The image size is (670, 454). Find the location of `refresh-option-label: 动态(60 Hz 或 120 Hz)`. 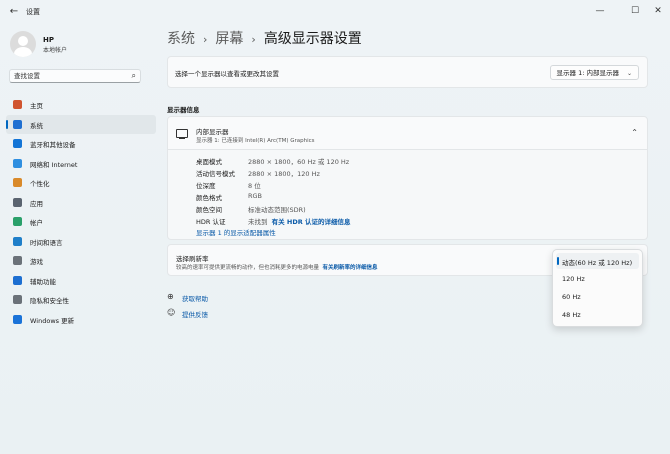

refresh-option-label: 动态(60 Hz 或 120 Hz) is located at coordinates (597, 263).